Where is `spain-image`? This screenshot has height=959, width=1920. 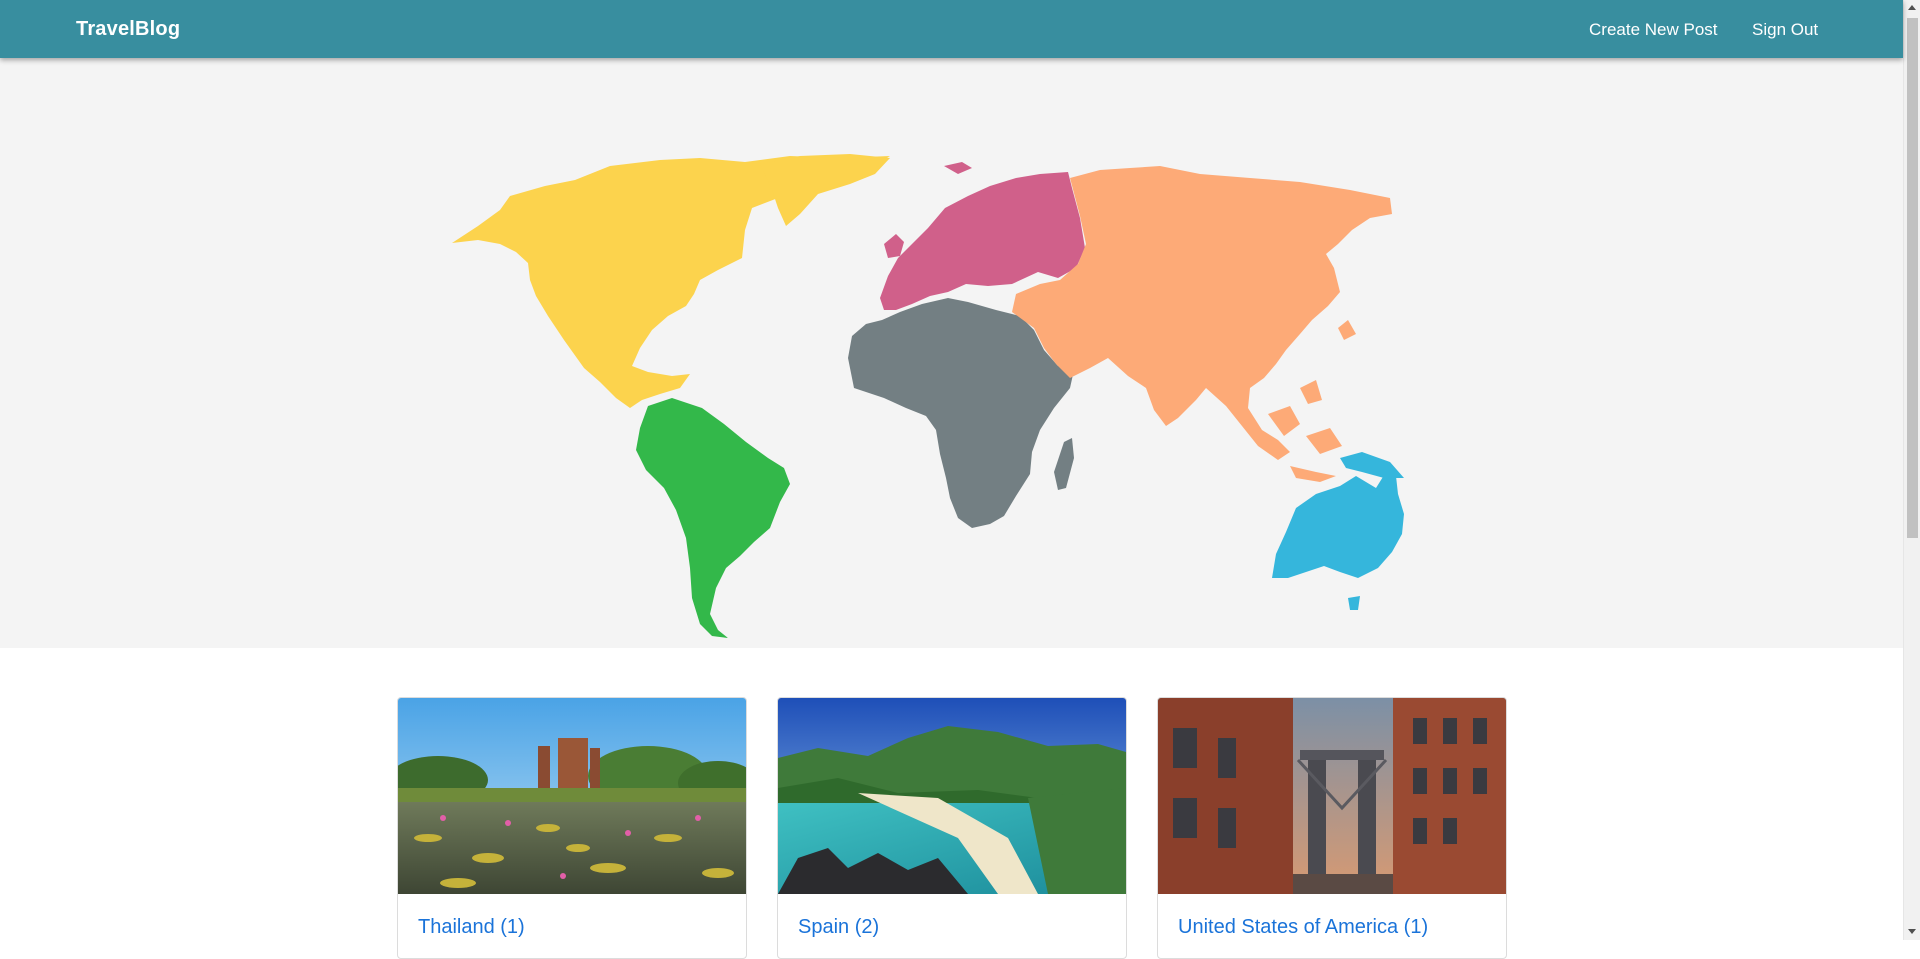
spain-image is located at coordinates (952, 796).